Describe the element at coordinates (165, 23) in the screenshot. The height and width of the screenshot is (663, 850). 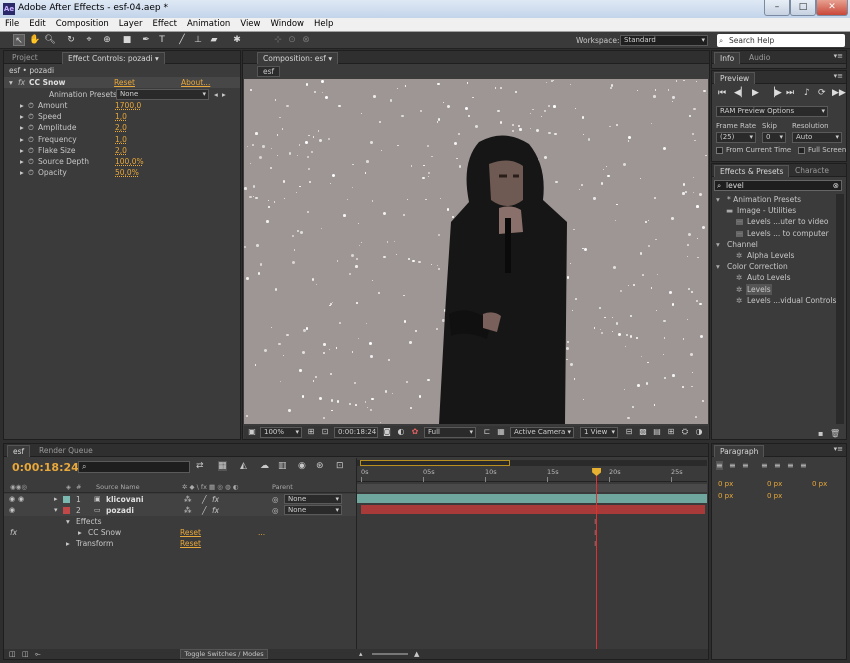
I see `menu-effect: Effect` at that location.